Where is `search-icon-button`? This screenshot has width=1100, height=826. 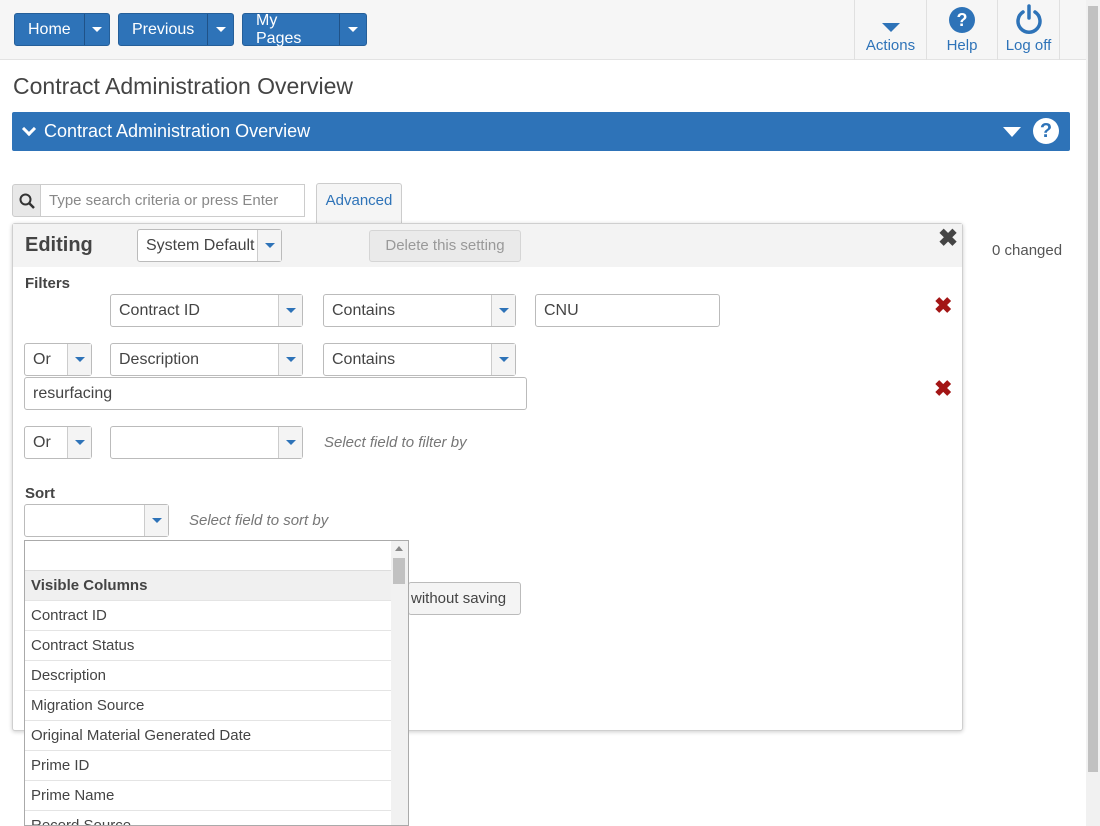
search-icon-button is located at coordinates (26, 200).